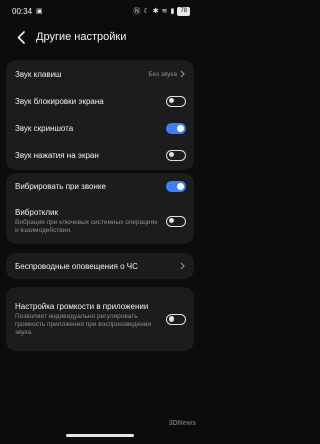  What do you see at coordinates (60, 186) in the screenshot?
I see `vibrate-on-ring-label: Вибрировать при звонке` at bounding box center [60, 186].